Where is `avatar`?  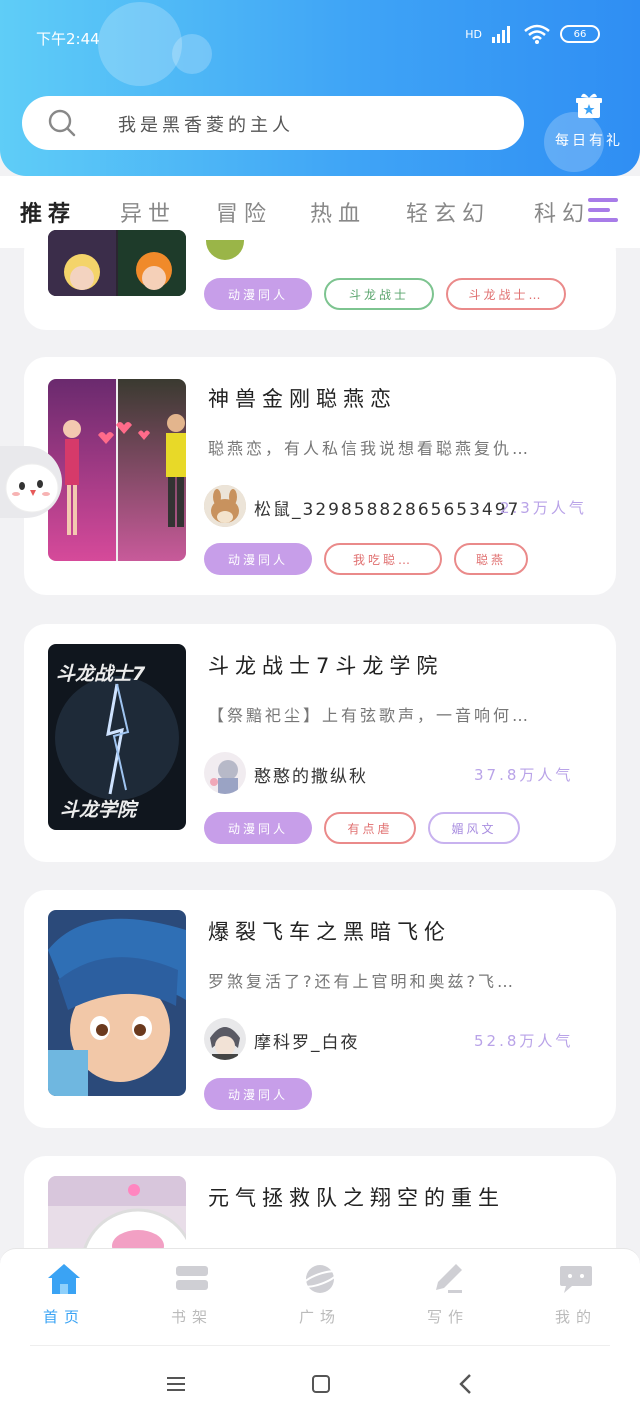
avatar is located at coordinates (225, 250).